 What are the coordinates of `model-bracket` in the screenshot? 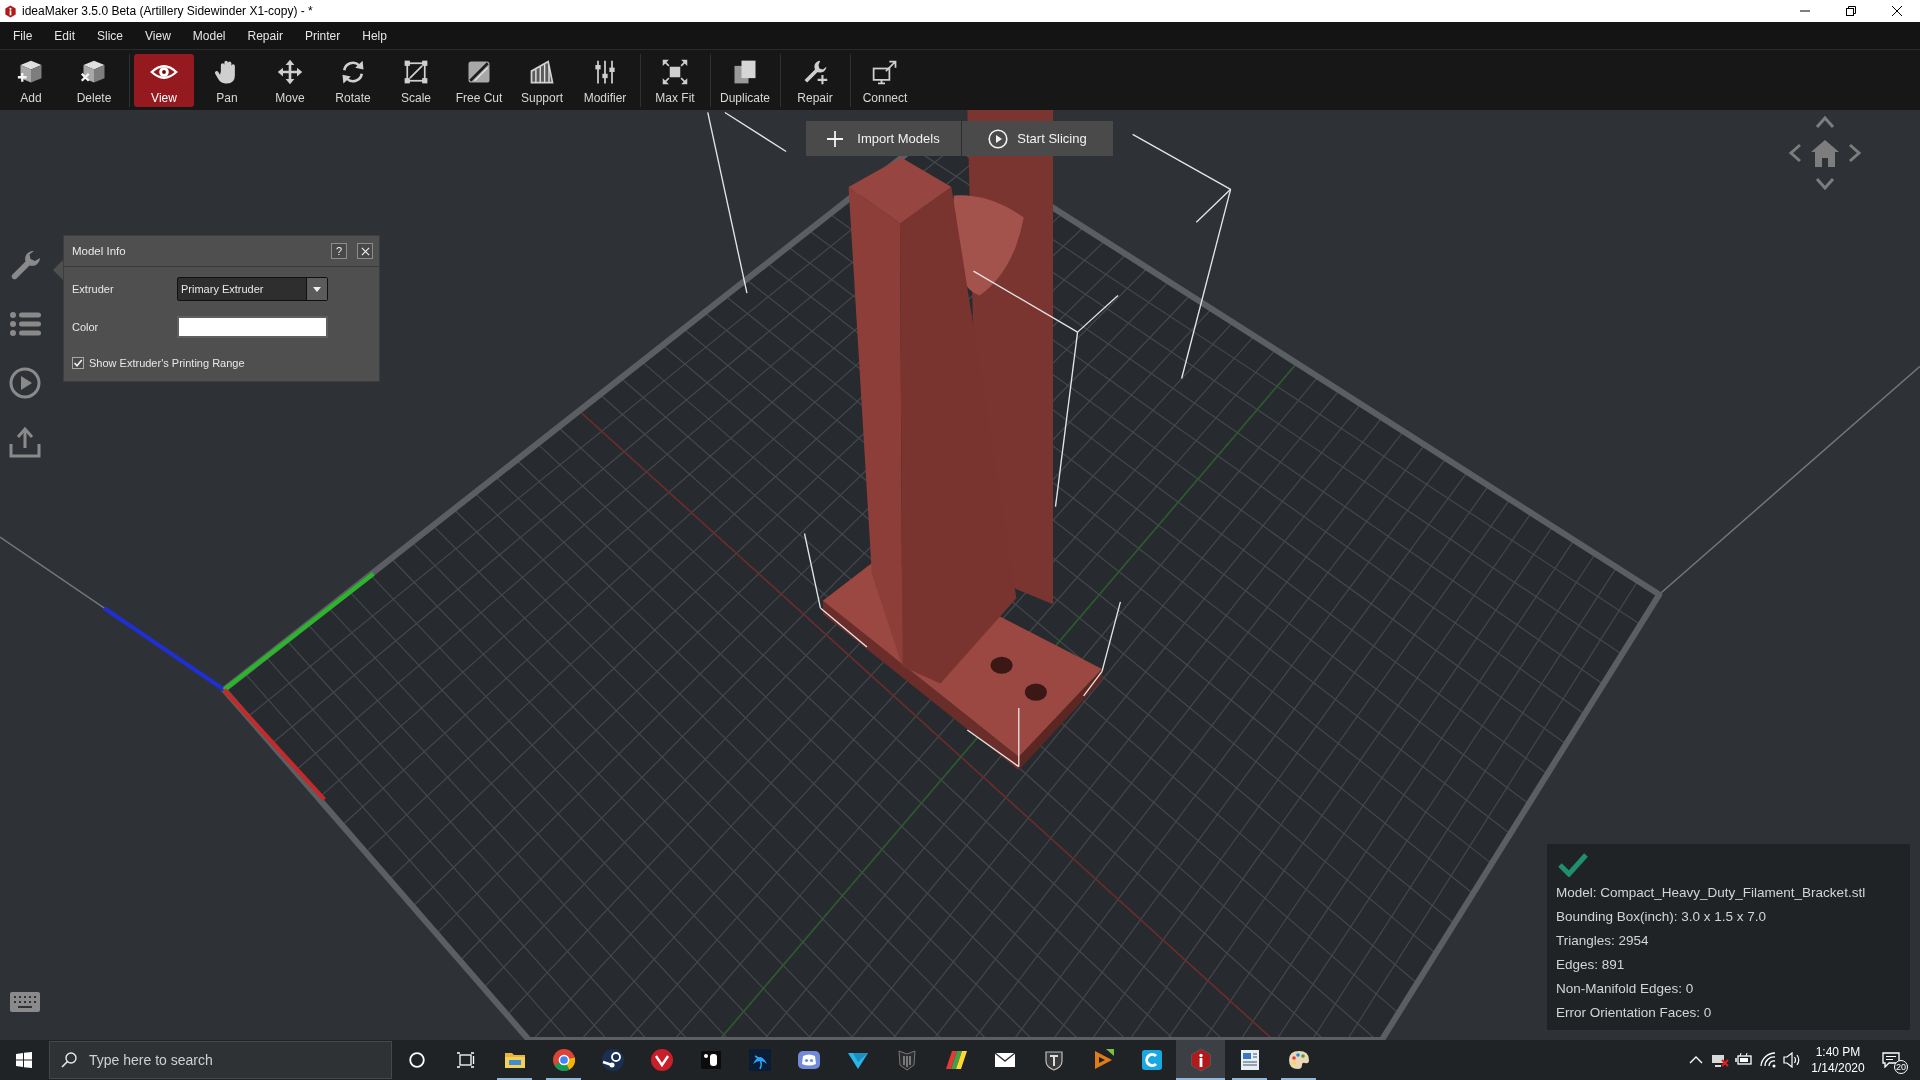 It's located at (962, 440).